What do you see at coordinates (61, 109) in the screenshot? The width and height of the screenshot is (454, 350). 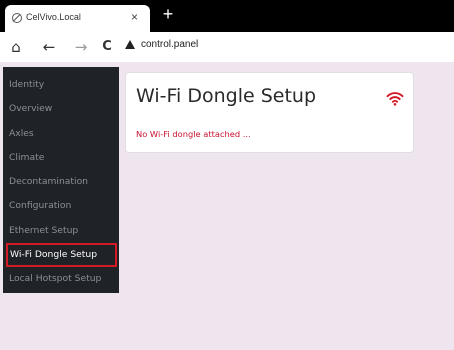 I see `sidebar-item-overview: Overview` at bounding box center [61, 109].